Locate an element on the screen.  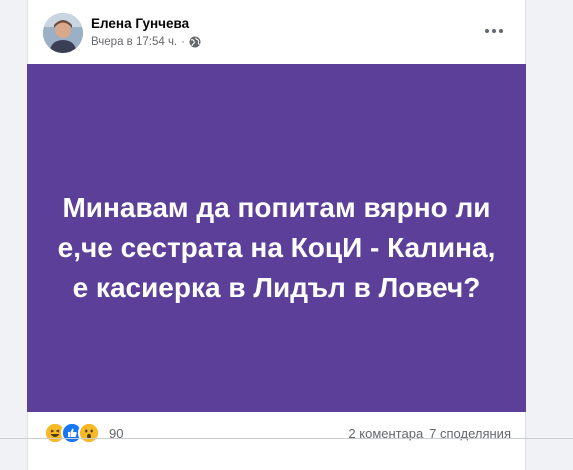
post-footer: 90 2 коментара 7 споделяния is located at coordinates (276, 441).